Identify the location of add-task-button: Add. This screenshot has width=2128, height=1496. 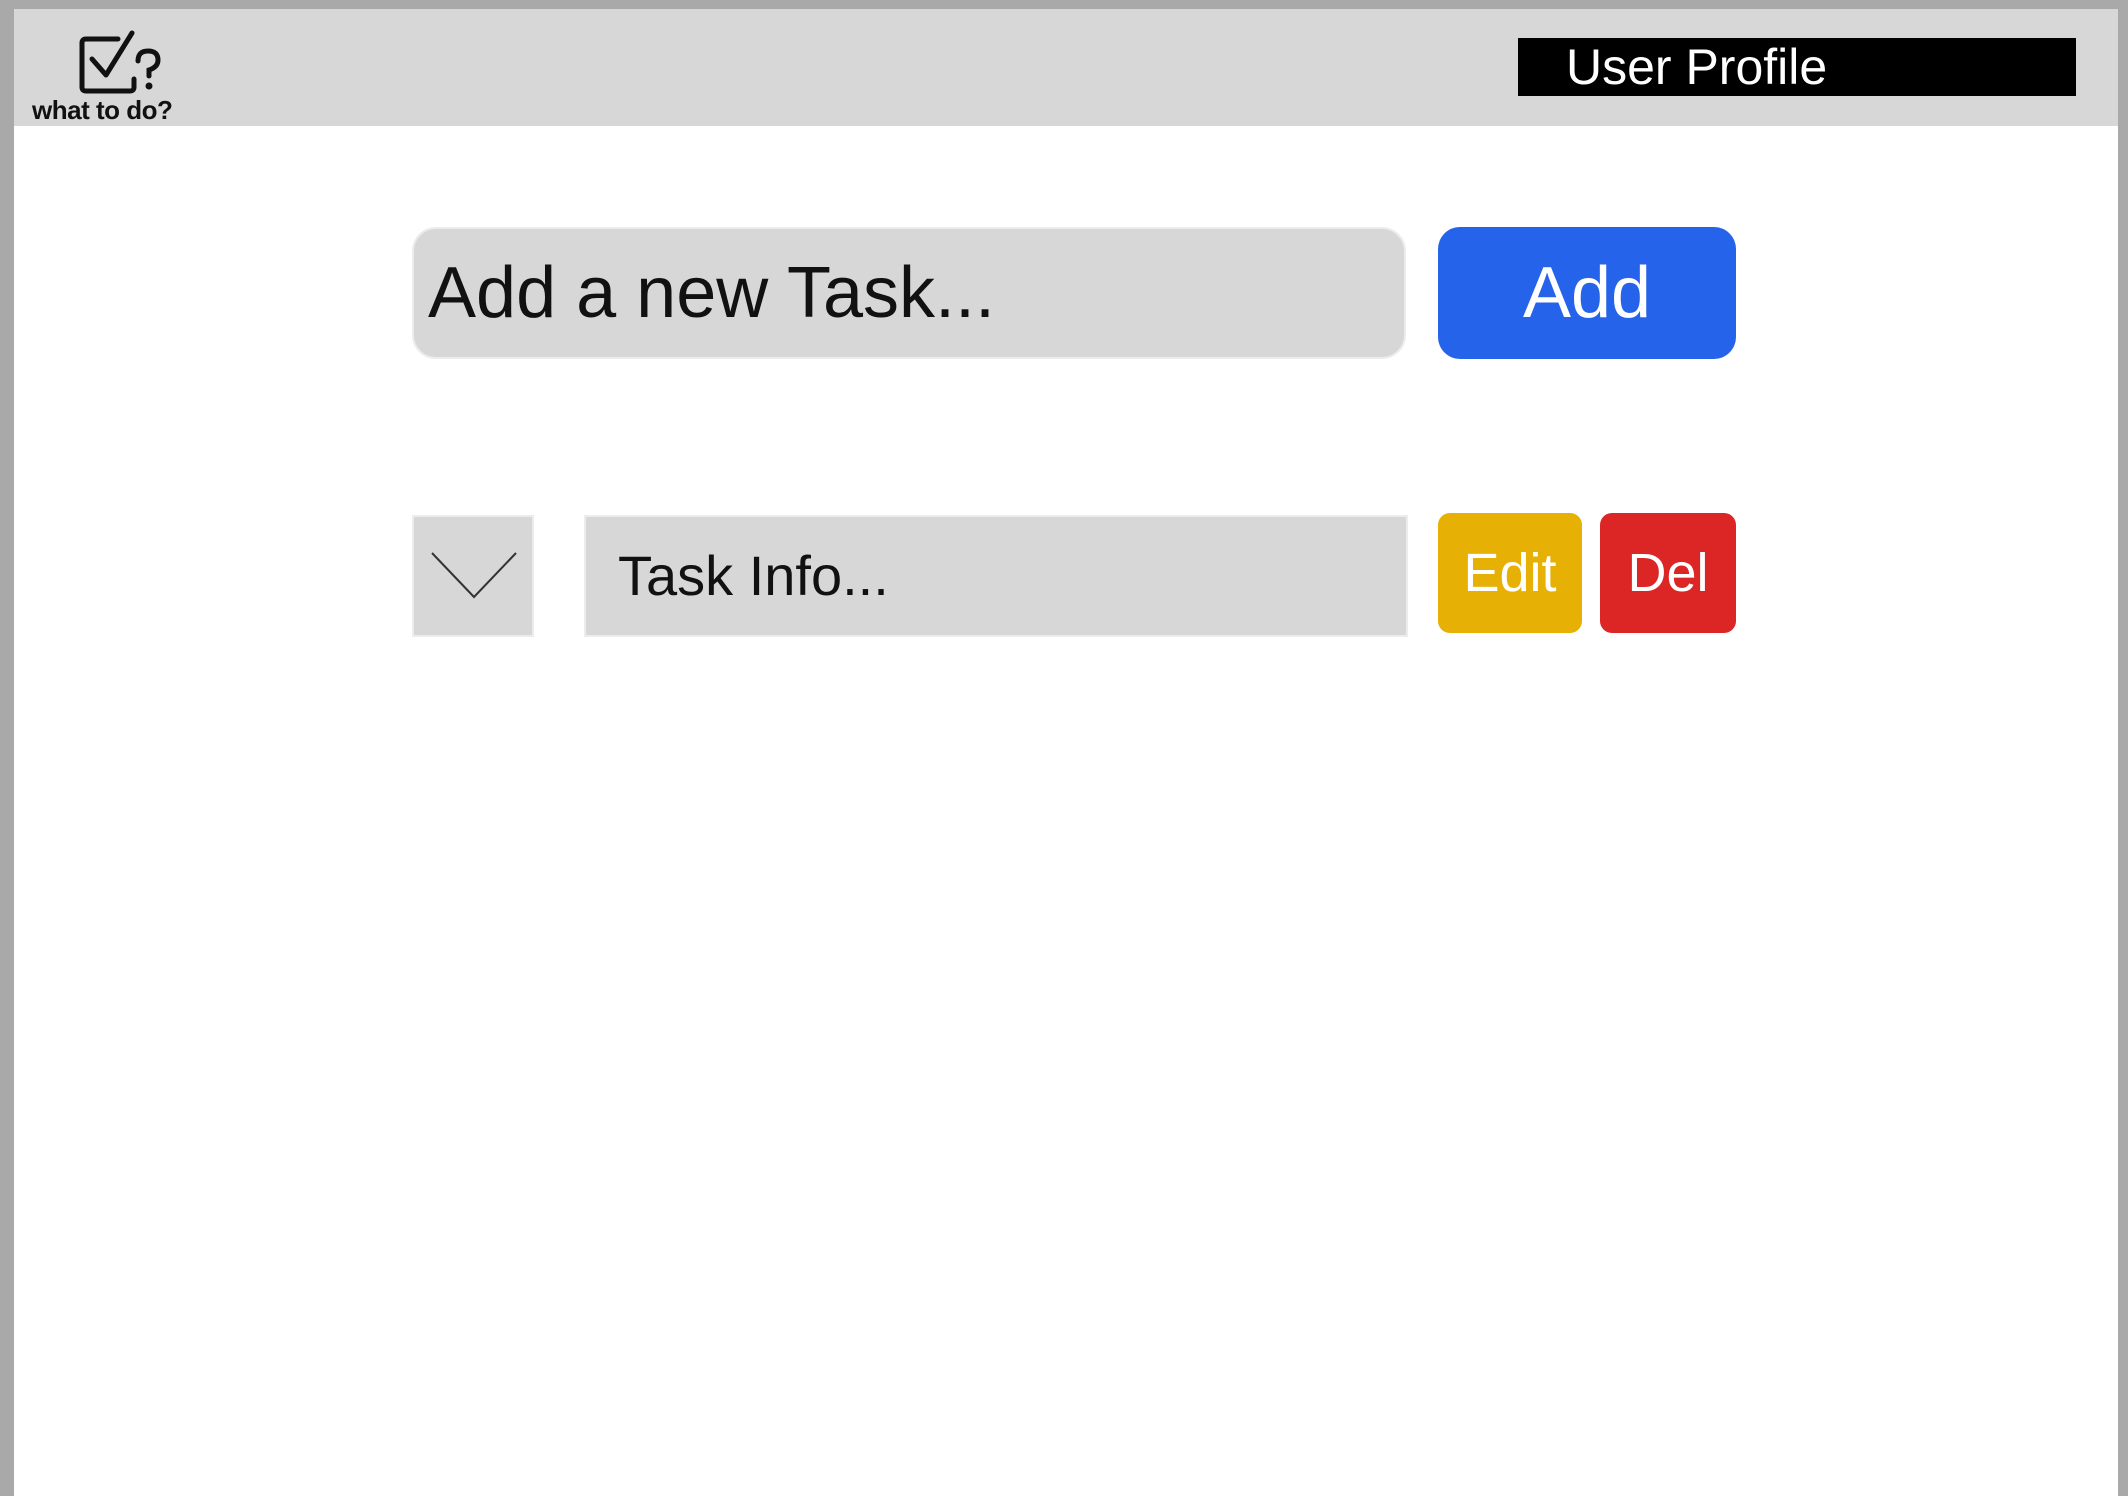
(1587, 293).